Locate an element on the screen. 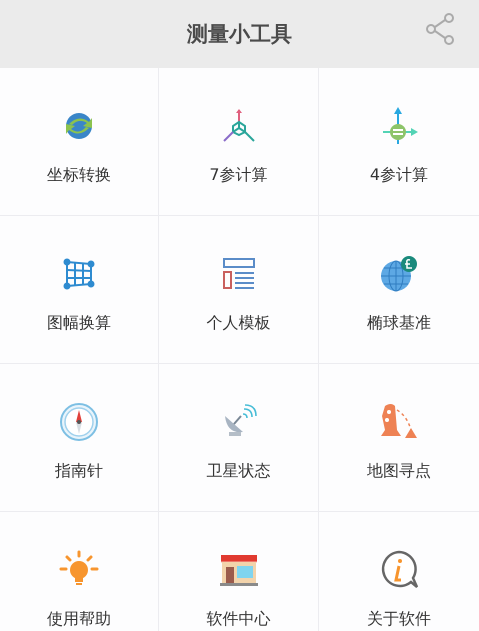 Image resolution: width=479 pixels, height=631 pixels. tool-tile: 指南针 is located at coordinates (79, 438).